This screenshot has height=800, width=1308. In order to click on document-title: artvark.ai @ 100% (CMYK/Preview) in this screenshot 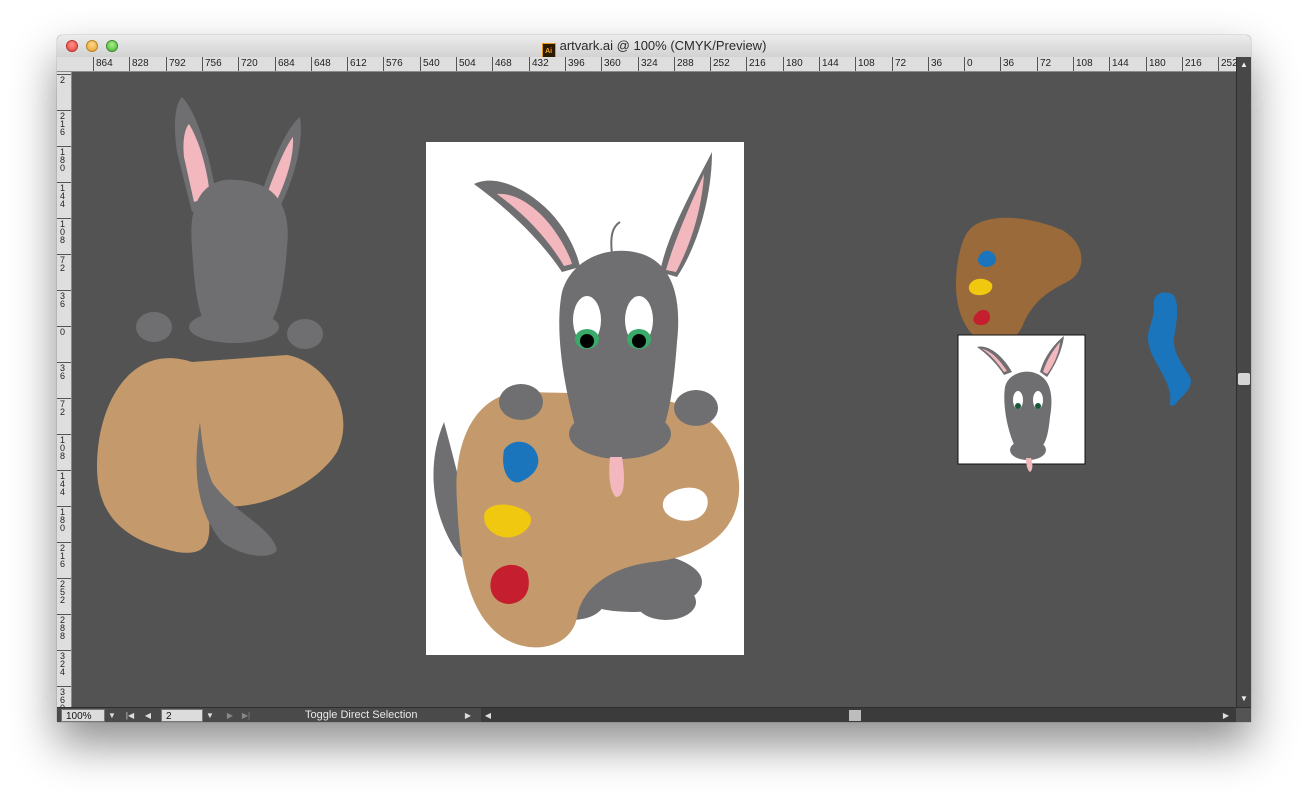, I will do `click(663, 45)`.